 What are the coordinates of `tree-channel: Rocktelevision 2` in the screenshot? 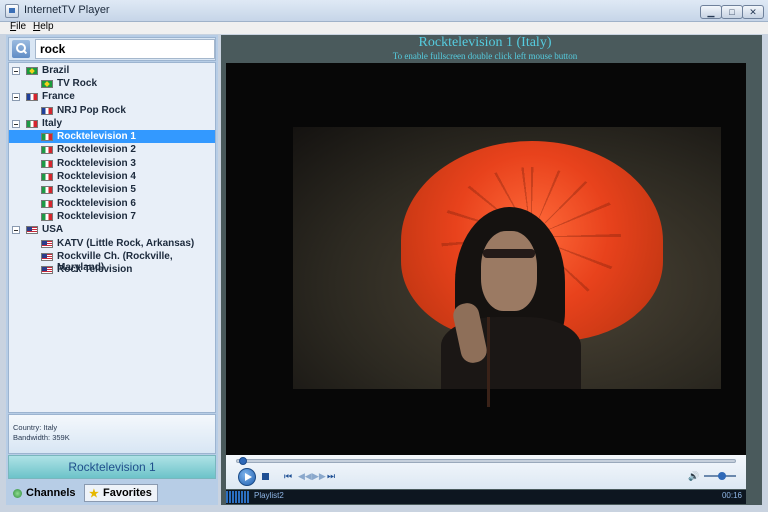 It's located at (112, 149).